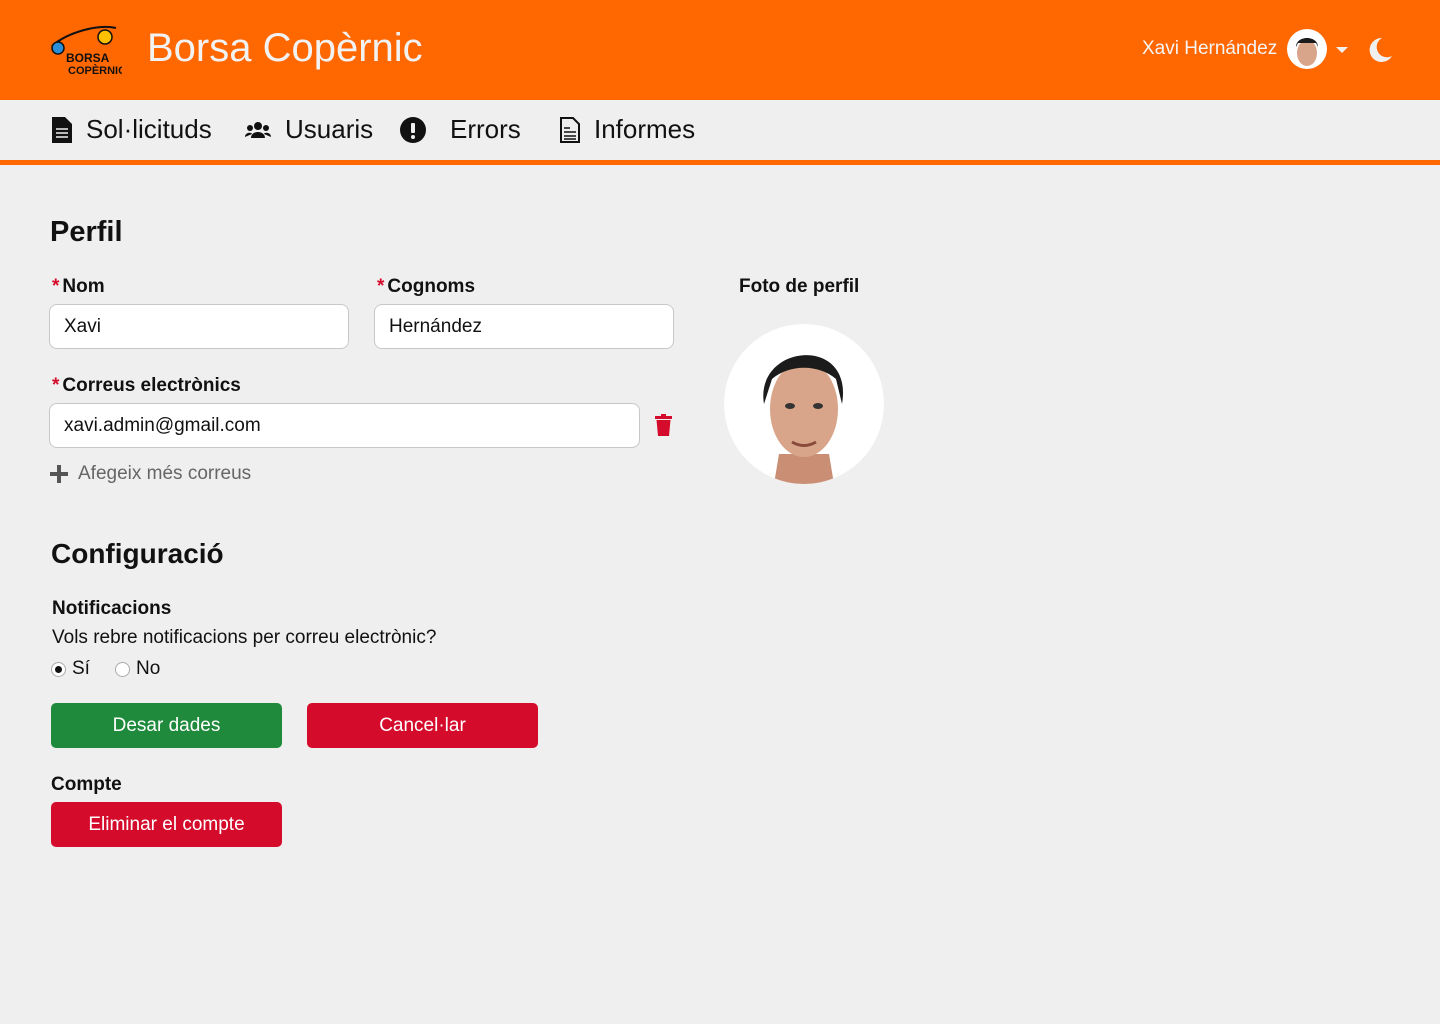 This screenshot has height=1024, width=1440. I want to click on account-label: Compte, so click(86, 784).